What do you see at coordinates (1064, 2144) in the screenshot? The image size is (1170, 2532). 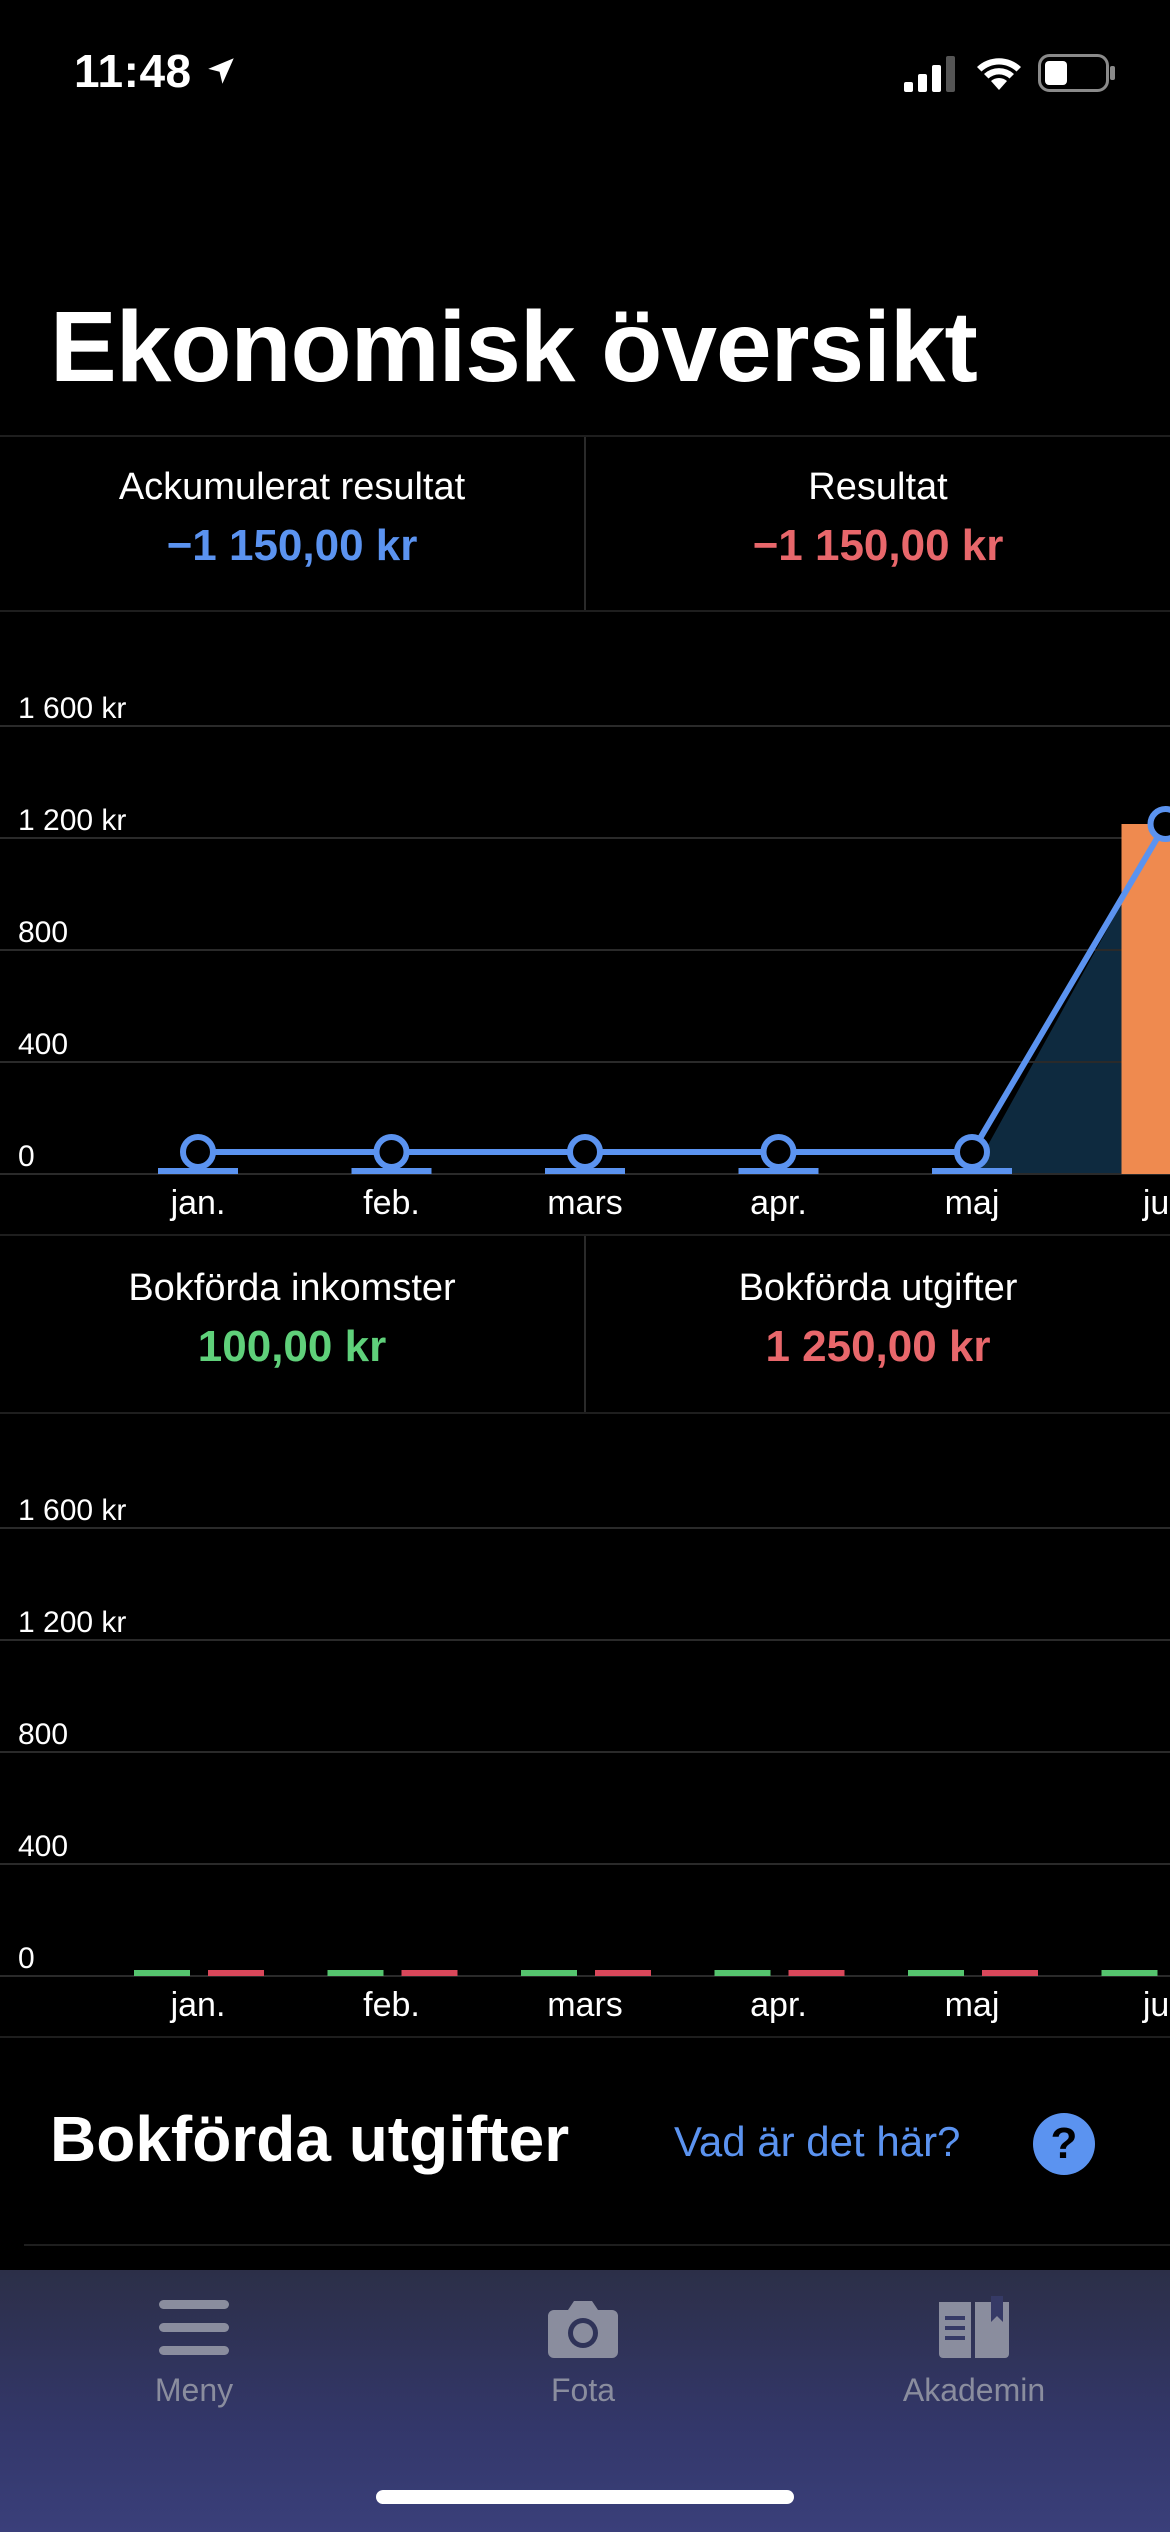 I see `question-icon: ?` at bounding box center [1064, 2144].